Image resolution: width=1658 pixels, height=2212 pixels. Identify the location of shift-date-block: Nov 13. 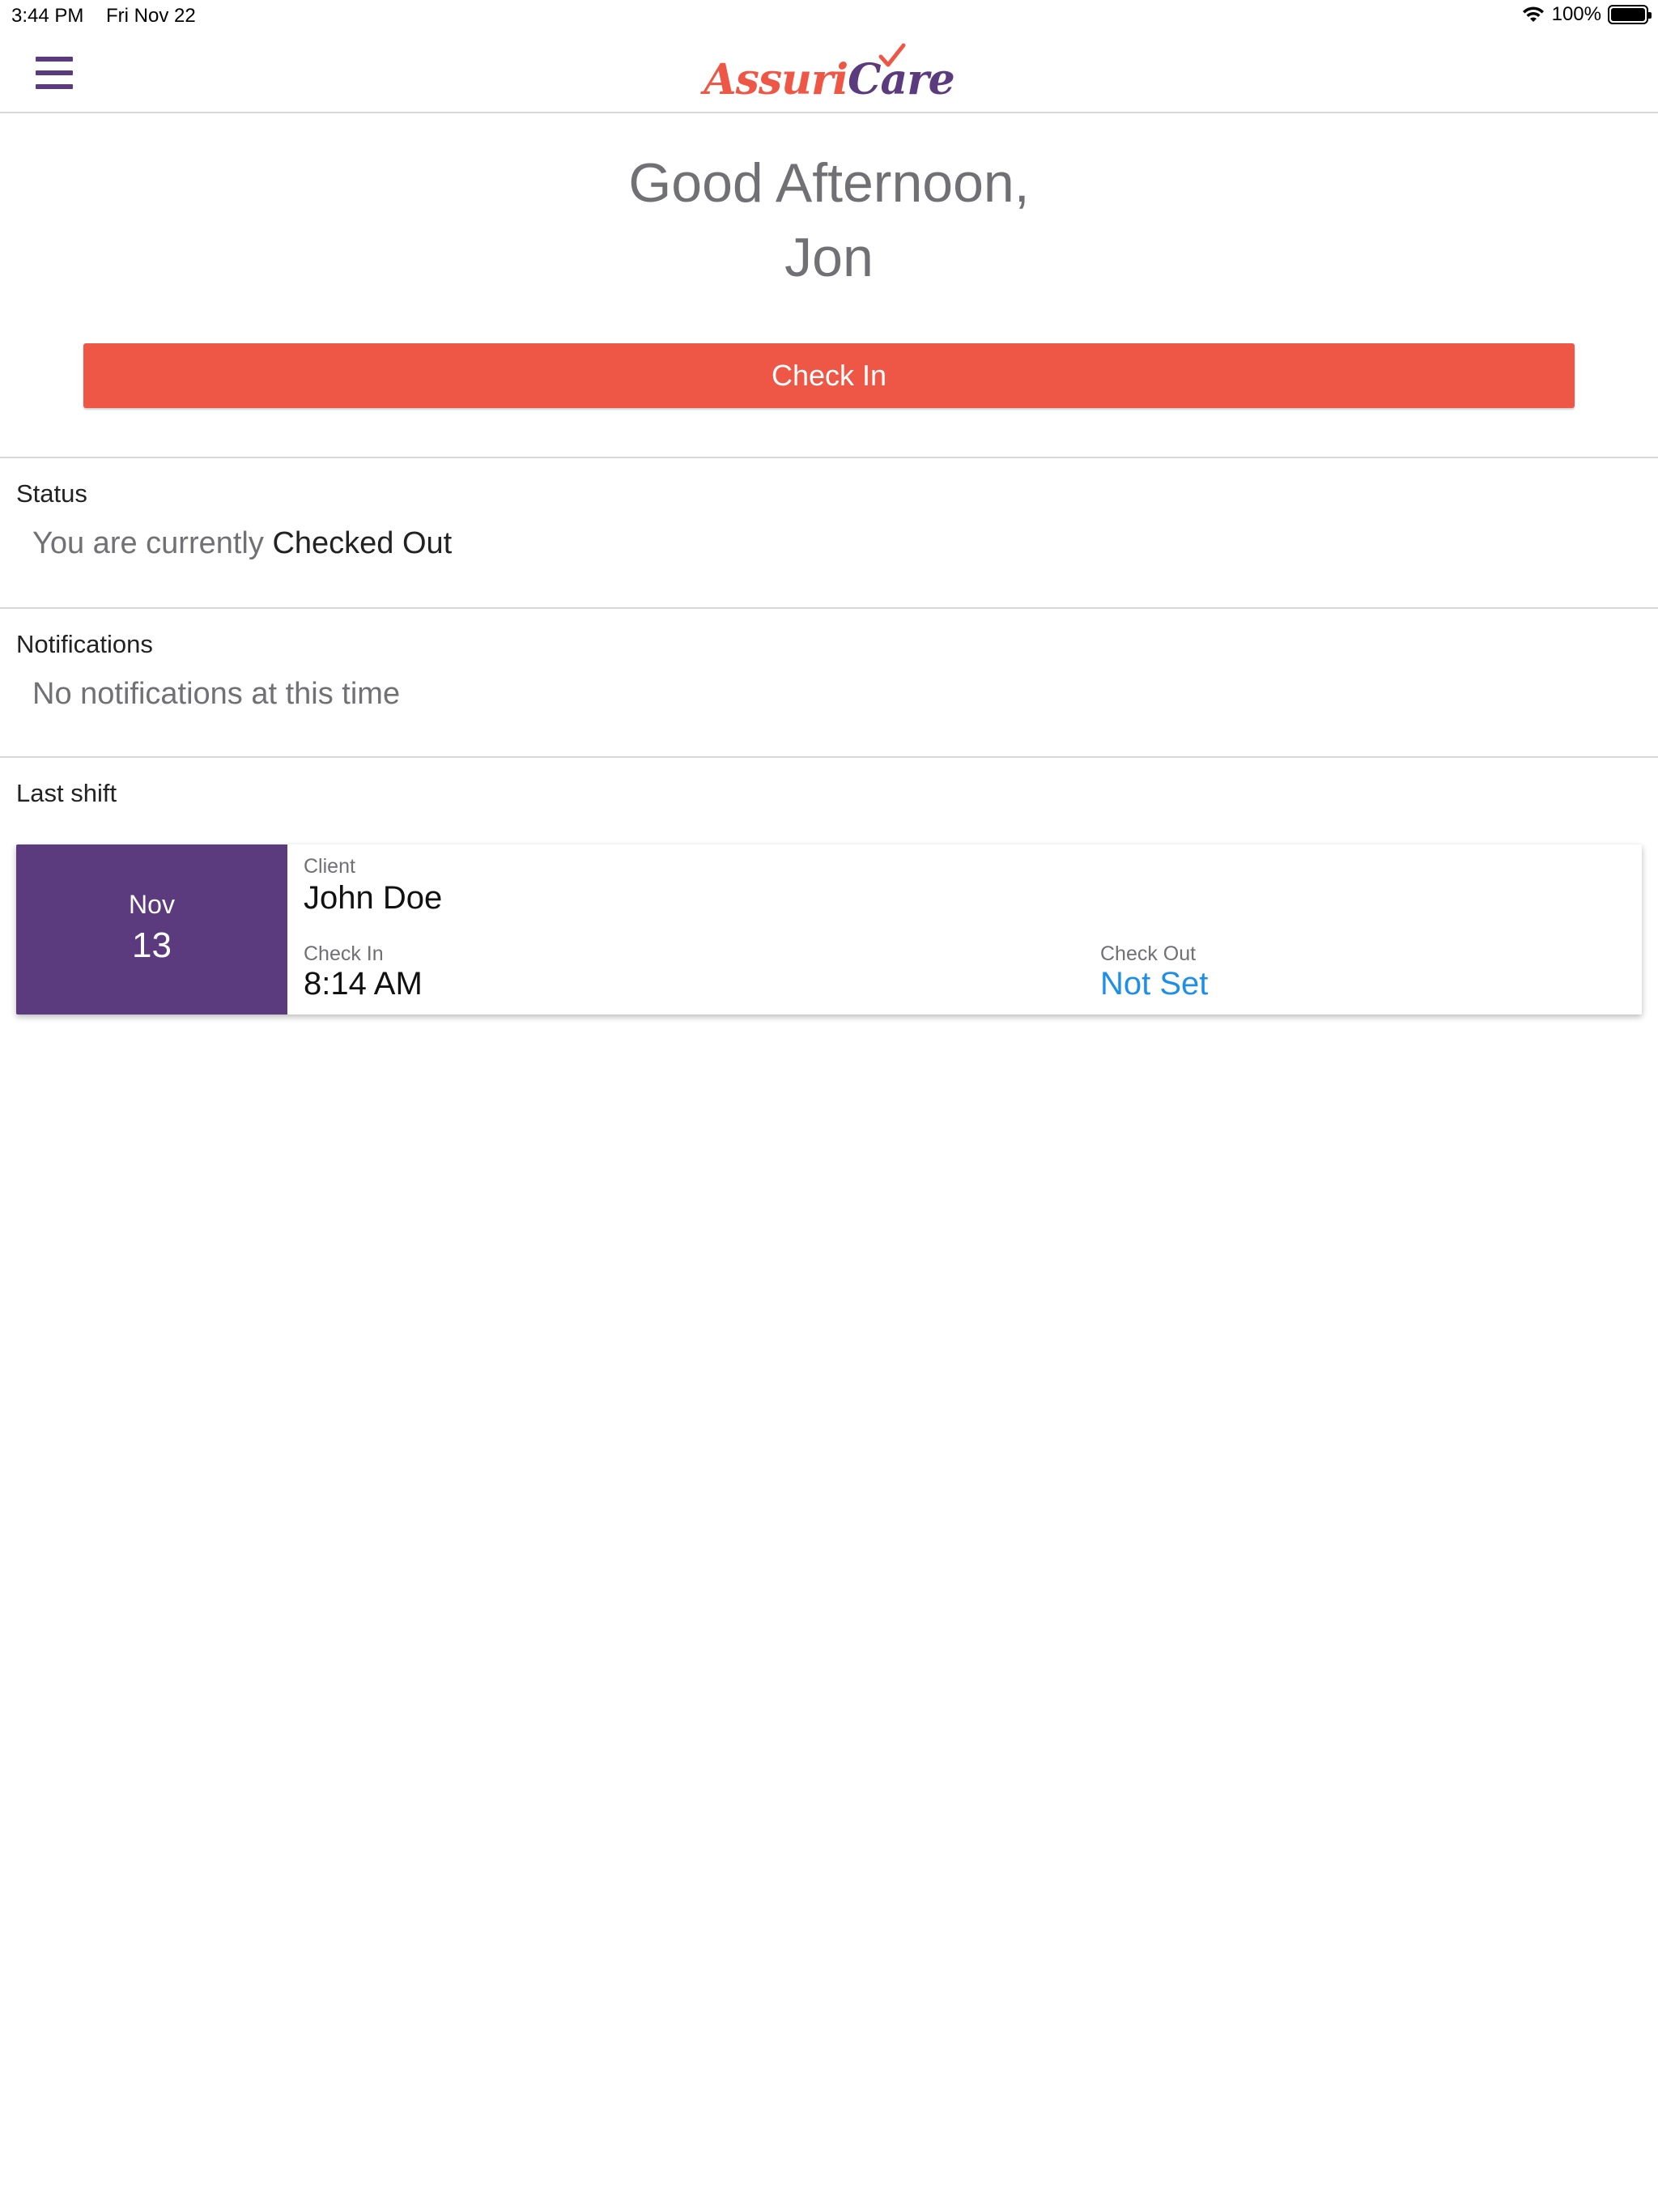
(151, 929).